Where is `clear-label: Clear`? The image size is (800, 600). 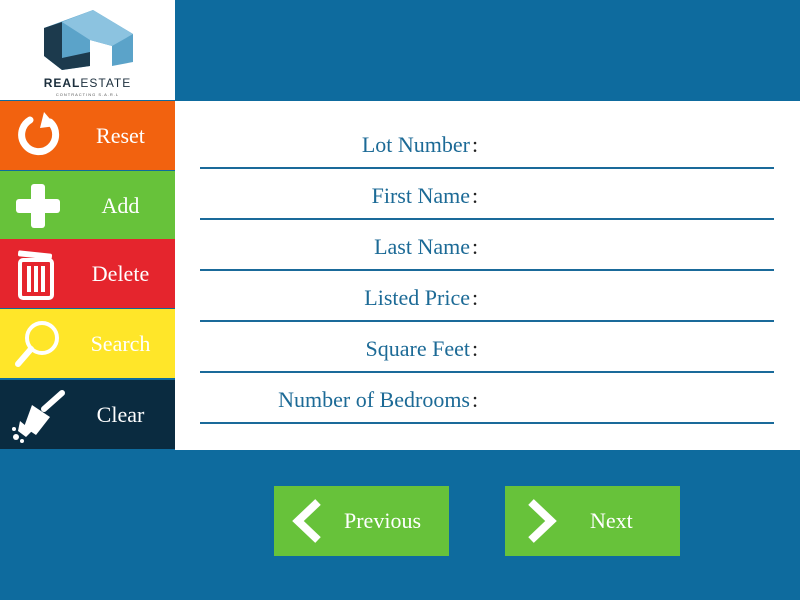 clear-label: Clear is located at coordinates (120, 414).